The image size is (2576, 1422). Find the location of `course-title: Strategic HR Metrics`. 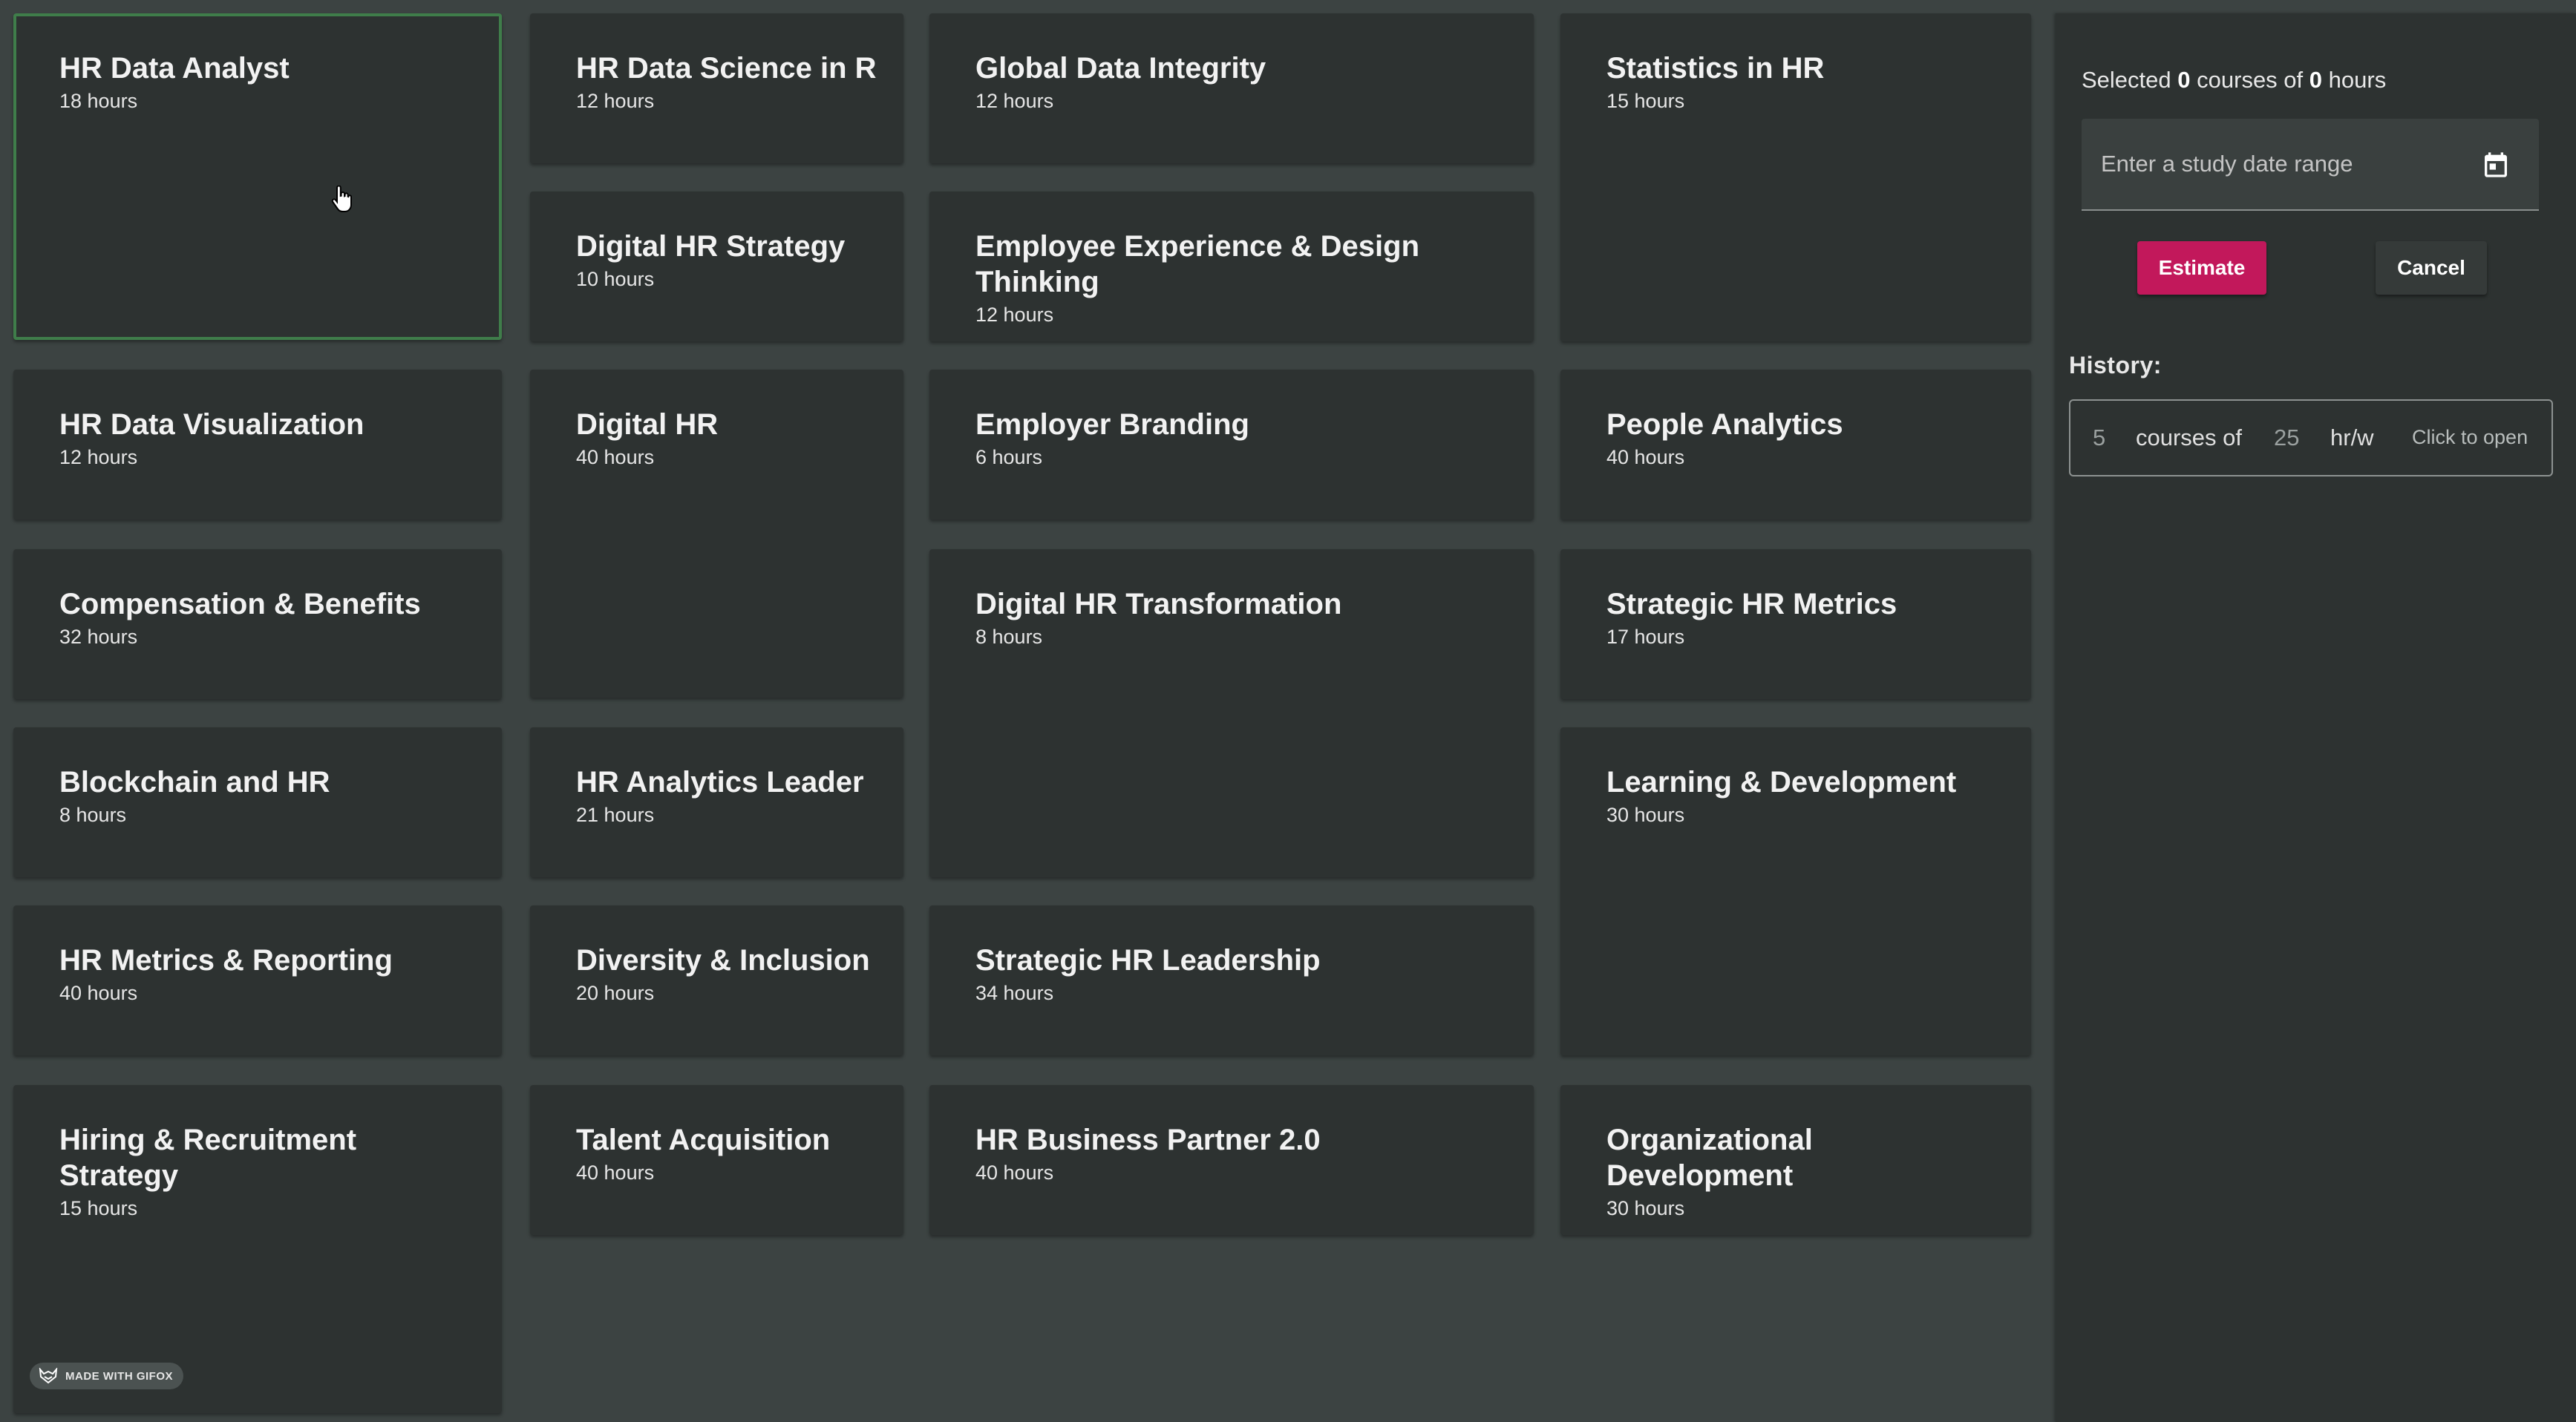

course-title: Strategic HR Metrics is located at coordinates (1752, 604).